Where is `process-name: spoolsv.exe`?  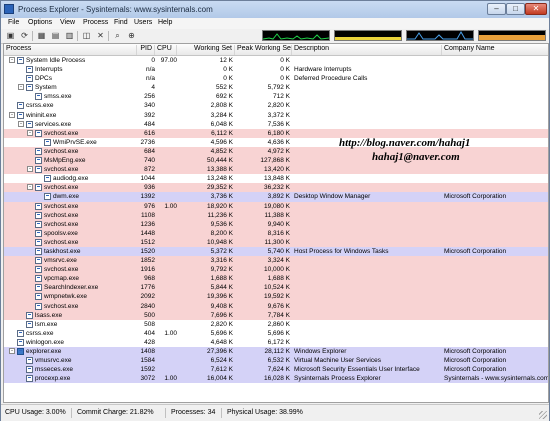 process-name: spoolsv.exe is located at coordinates (61, 233).